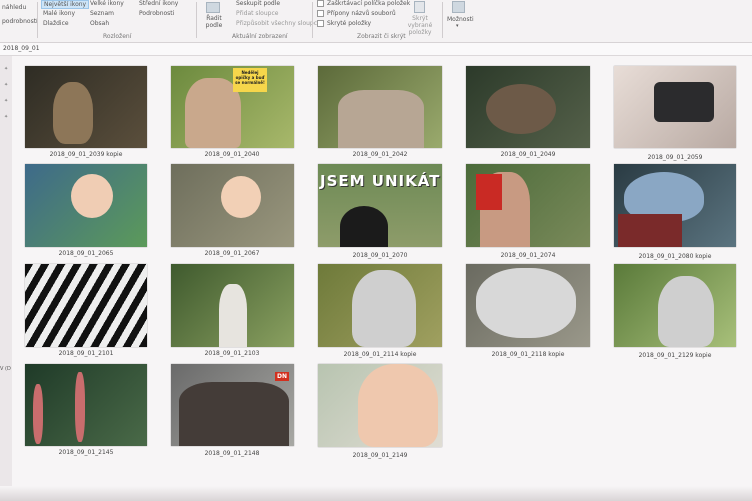 The width and height of the screenshot is (752, 501). Describe the element at coordinates (398, 405) in the screenshot. I see `woman-shape` at that location.